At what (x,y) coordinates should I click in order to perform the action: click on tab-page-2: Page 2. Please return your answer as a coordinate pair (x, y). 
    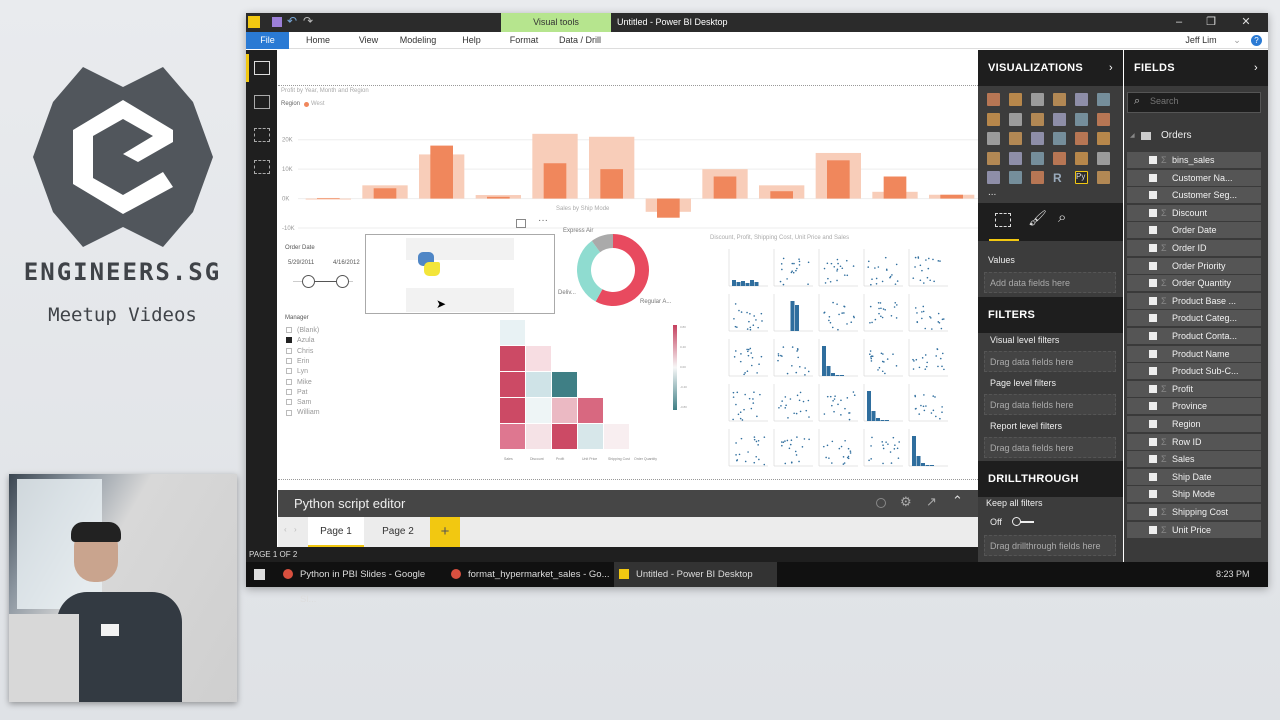
    Looking at the image, I should click on (398, 532).